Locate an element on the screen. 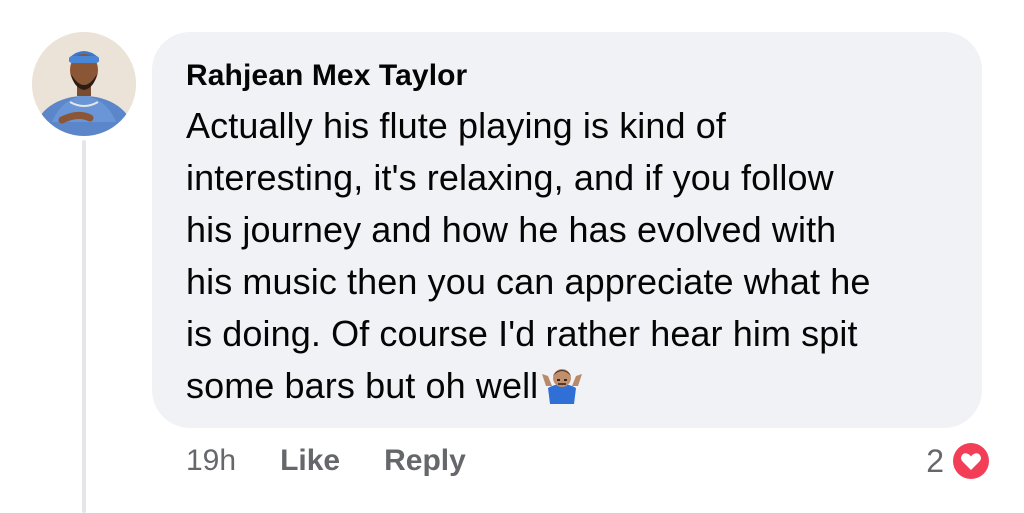 The image size is (1024, 513). comment-last-line: some bars but oh well is located at coordinates (576, 389).